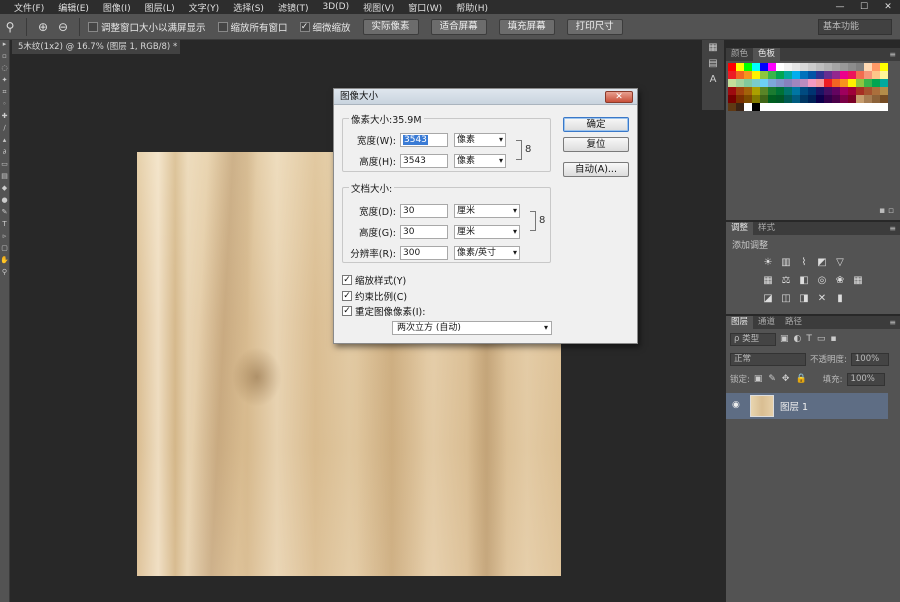 This screenshot has width=900, height=602. I want to click on maximize-button: ☐, so click(864, 7).